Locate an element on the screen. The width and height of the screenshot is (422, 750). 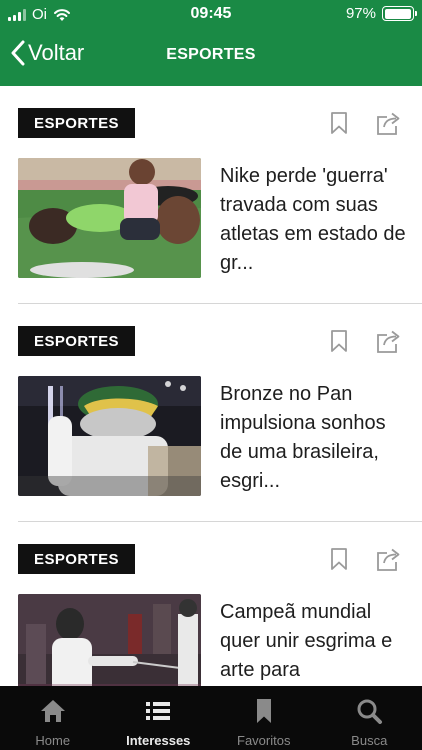
tab-bar: Home Interesses Favoritos Busca is located at coordinates (211, 718).